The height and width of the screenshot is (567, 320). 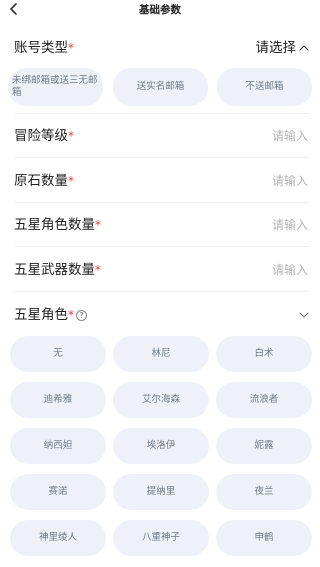 What do you see at coordinates (160, 270) in the screenshot?
I see `five-star-weapon-count-field: 五星武器数量* 请输入` at bounding box center [160, 270].